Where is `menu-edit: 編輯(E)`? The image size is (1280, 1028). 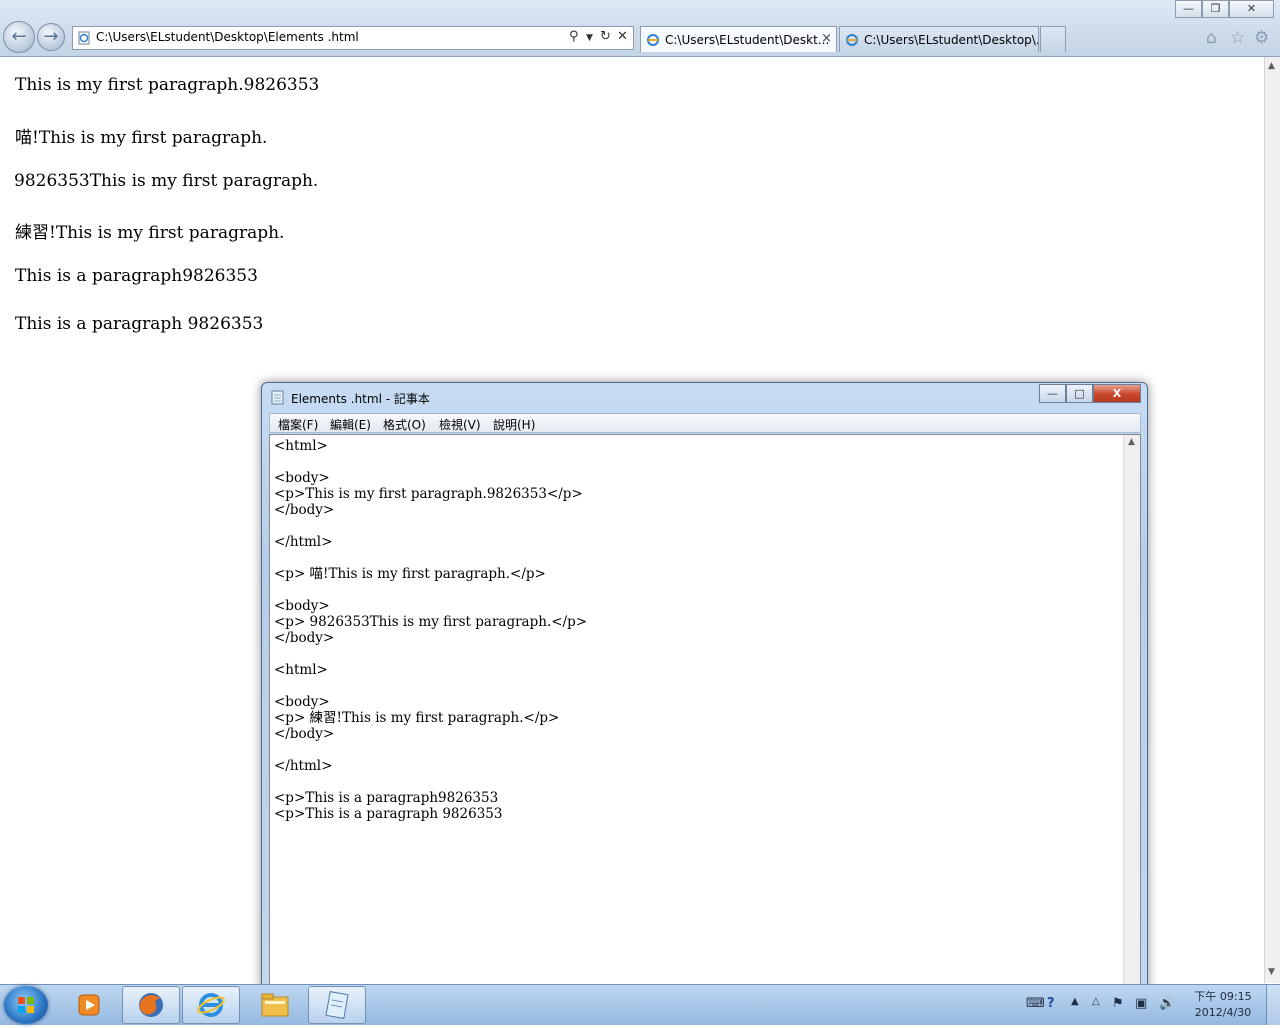
menu-edit: 編輯(E) is located at coordinates (350, 424).